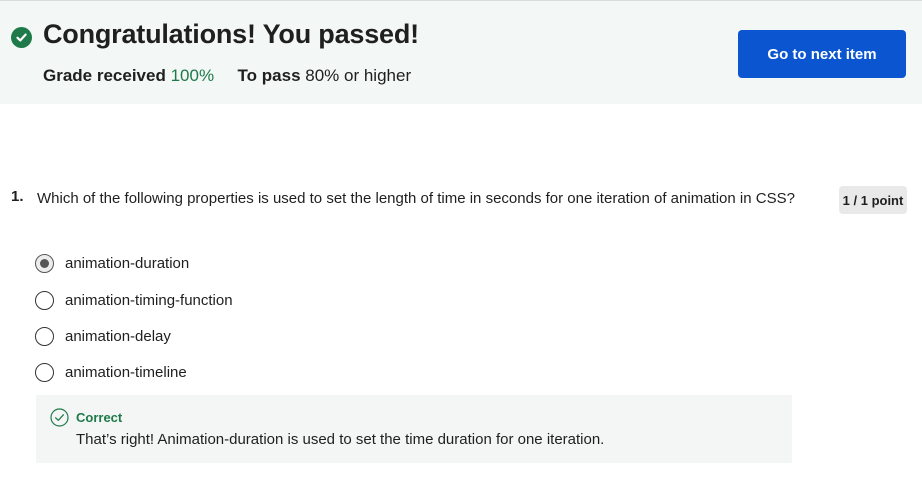 This screenshot has height=485, width=922. What do you see at coordinates (59, 417) in the screenshot?
I see `check-circle-outline-icon` at bounding box center [59, 417].